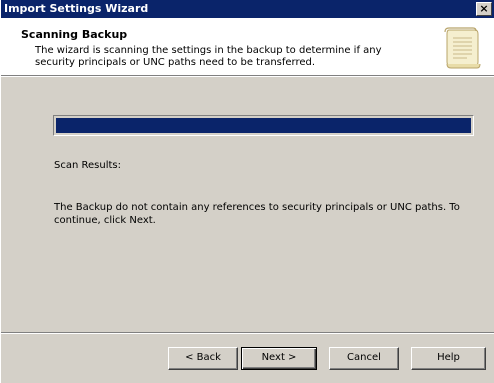 The height and width of the screenshot is (383, 494). I want to click on scan-progress-bar, so click(263, 125).